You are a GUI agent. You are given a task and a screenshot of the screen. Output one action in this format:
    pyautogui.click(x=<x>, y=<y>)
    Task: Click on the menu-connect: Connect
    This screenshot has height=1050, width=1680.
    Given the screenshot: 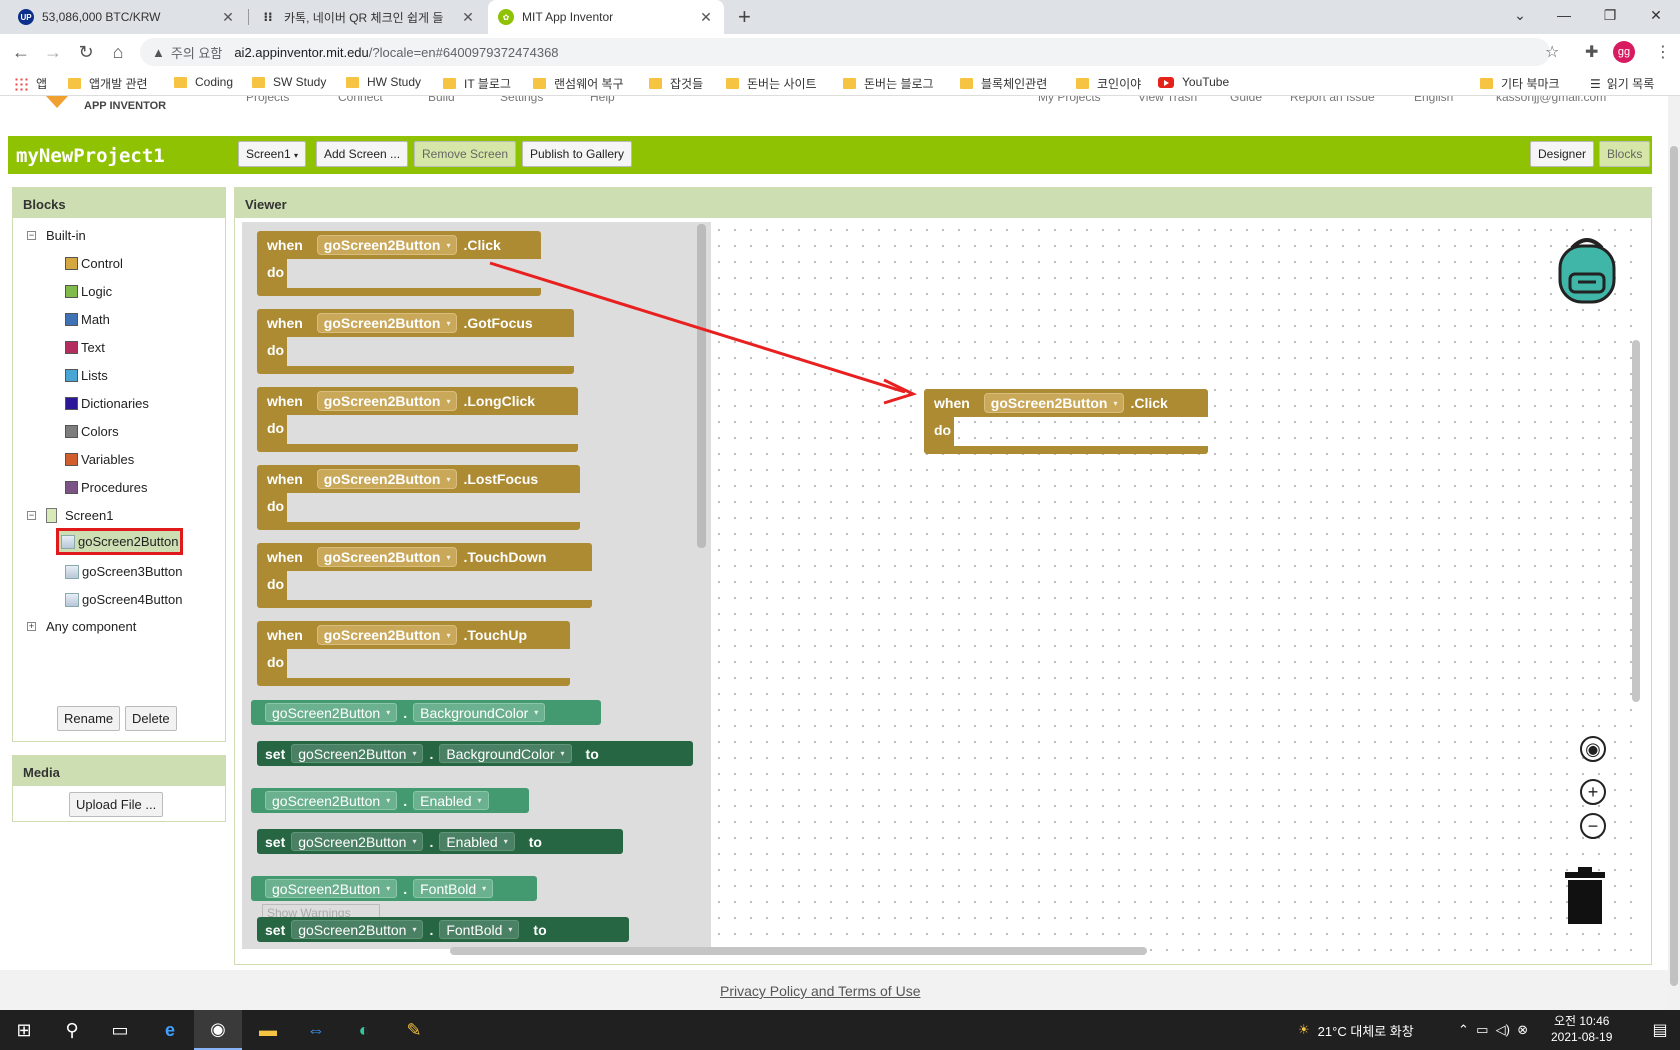 What is the action you would take?
    pyautogui.click(x=360, y=100)
    